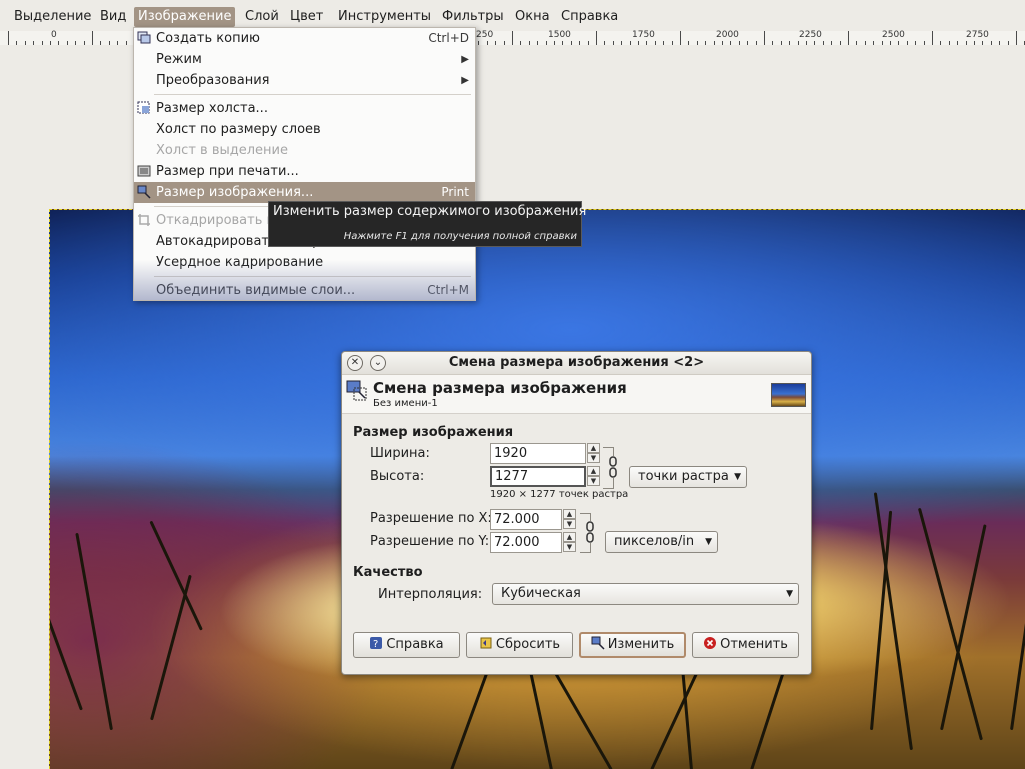 This screenshot has width=1025, height=769. What do you see at coordinates (593, 481) in the screenshot?
I see `height-spin-down: ▼` at bounding box center [593, 481].